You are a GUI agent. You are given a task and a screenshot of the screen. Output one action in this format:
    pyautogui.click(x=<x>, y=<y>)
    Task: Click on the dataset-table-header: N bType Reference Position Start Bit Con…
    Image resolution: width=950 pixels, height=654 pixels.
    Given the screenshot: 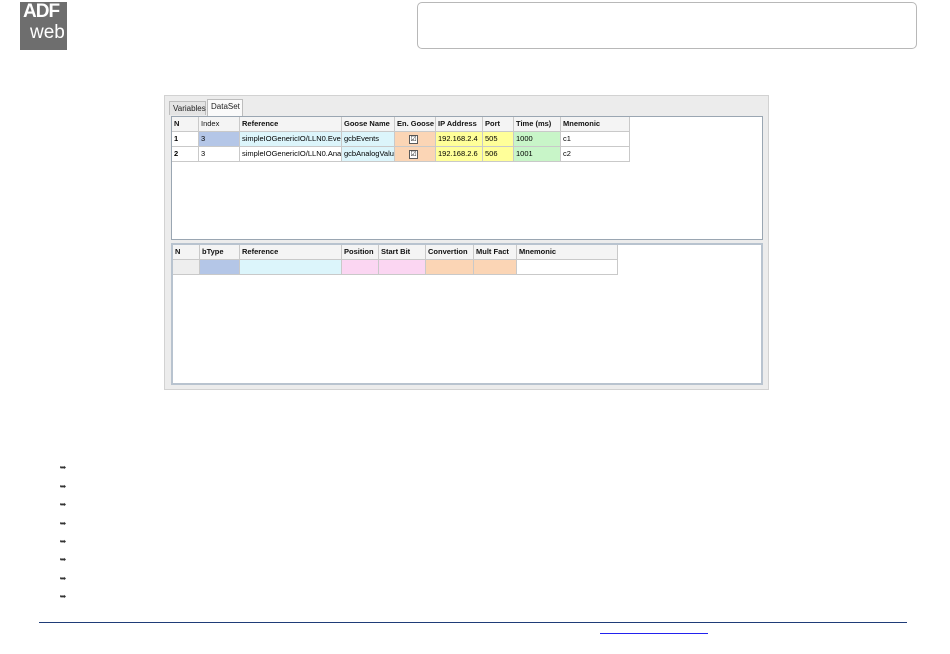 What is the action you would take?
    pyautogui.click(x=395, y=252)
    